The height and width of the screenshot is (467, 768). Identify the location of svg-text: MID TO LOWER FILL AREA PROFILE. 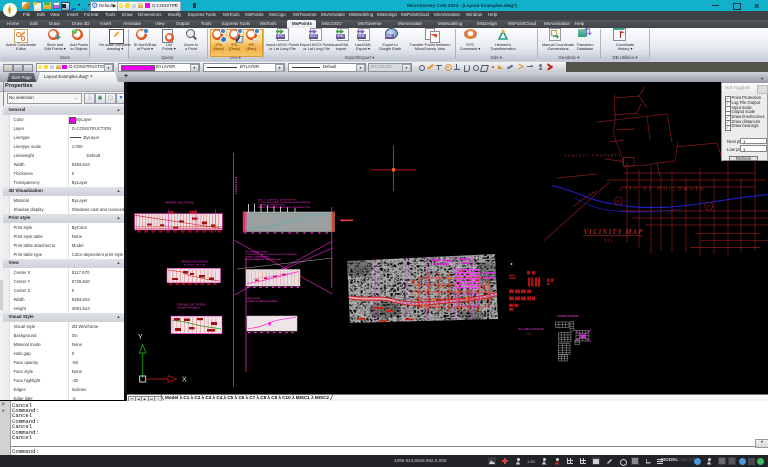
(277, 199).